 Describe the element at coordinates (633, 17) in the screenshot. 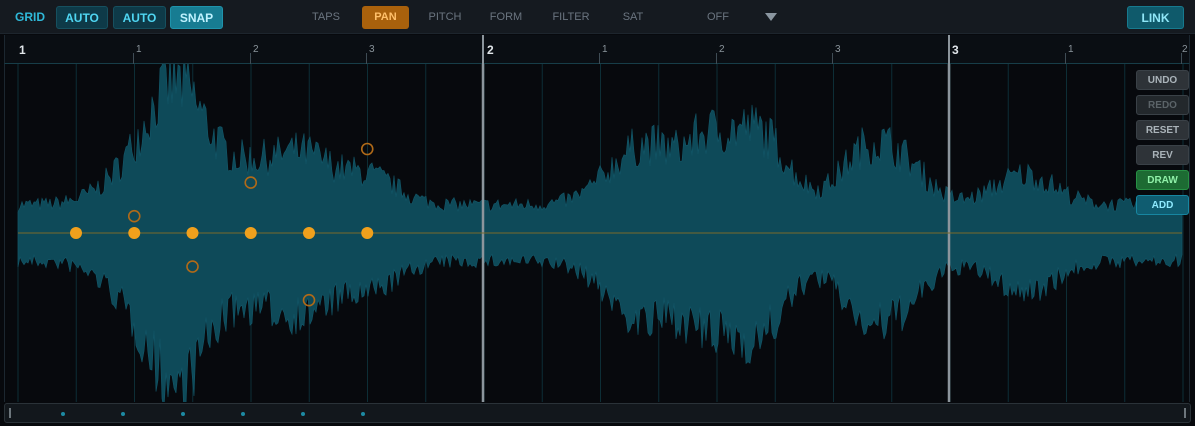

I see `mode-tab-sat: SAT` at that location.